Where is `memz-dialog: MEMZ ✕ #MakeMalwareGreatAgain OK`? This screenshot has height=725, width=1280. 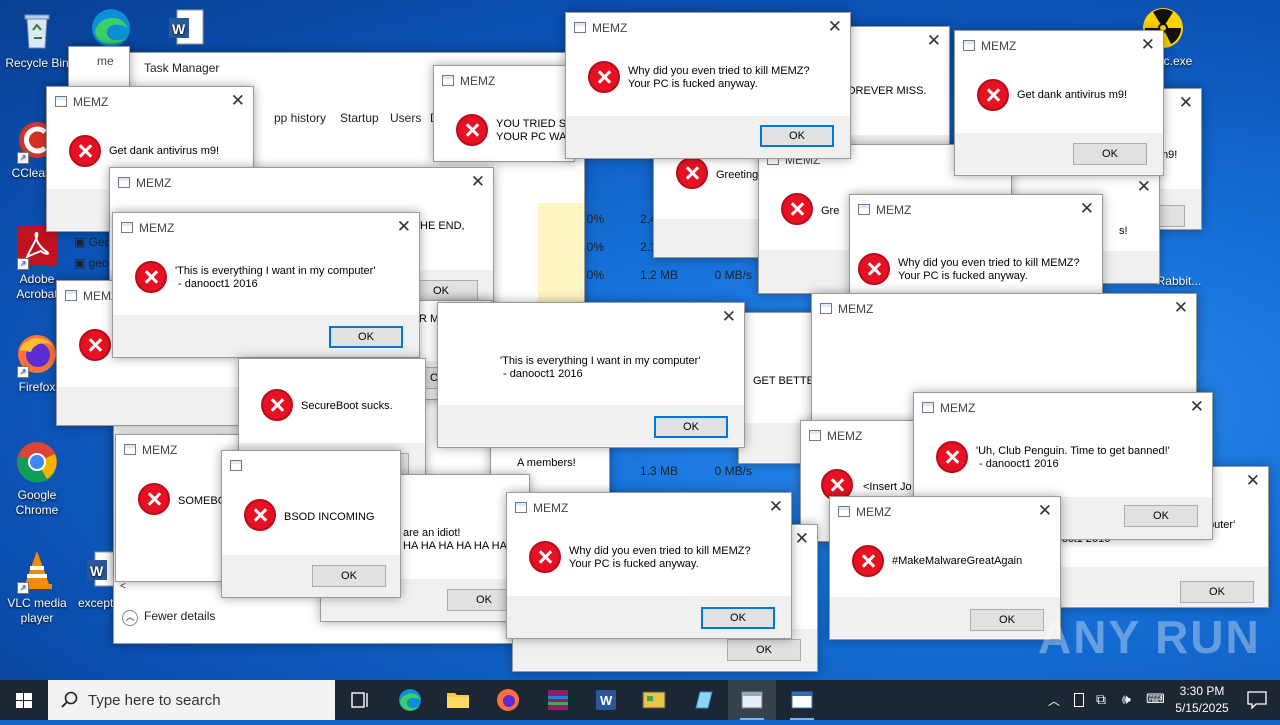
memz-dialog: MEMZ ✕ #MakeMalwareGreatAgain OK is located at coordinates (945, 568).